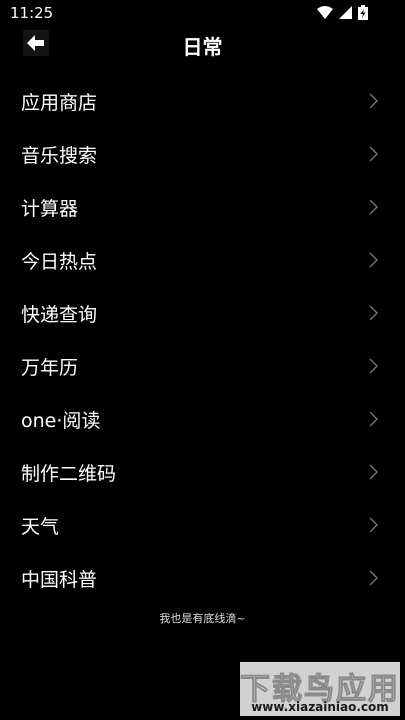 This screenshot has width=405, height=720. What do you see at coordinates (202, 577) in the screenshot?
I see `menu-item-science: 中国科普` at bounding box center [202, 577].